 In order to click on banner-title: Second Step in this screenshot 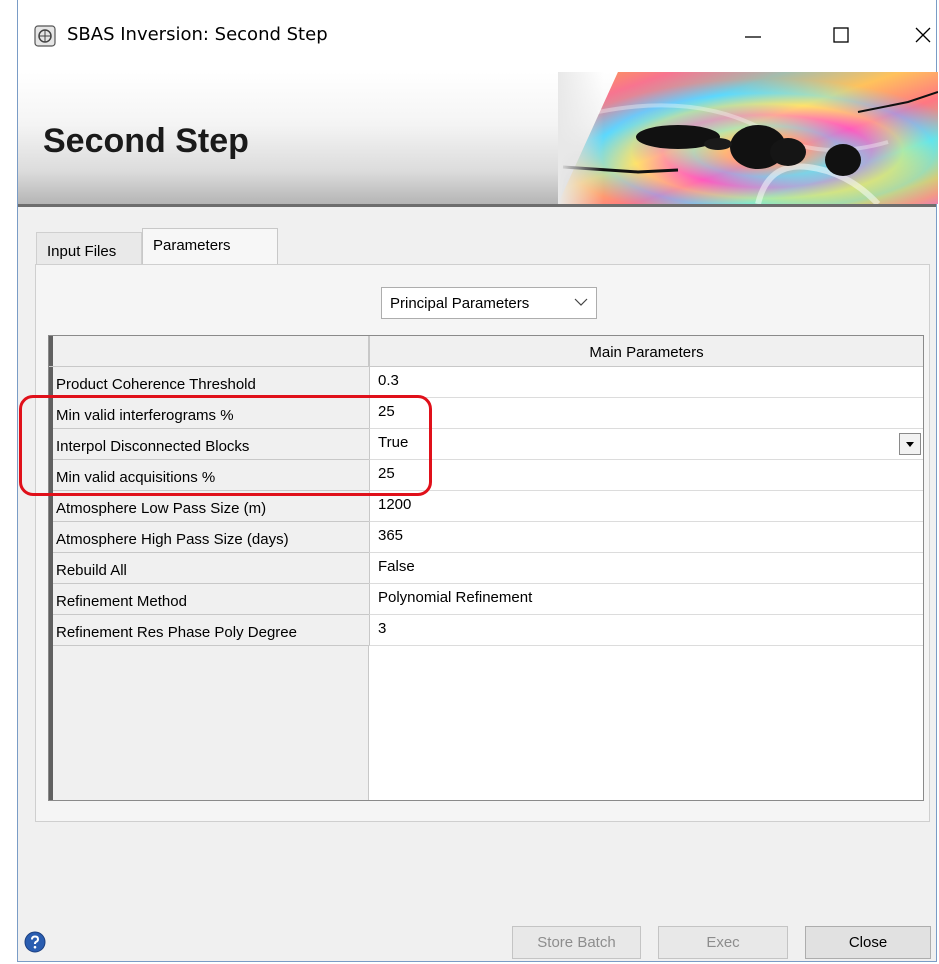, I will do `click(146, 141)`.